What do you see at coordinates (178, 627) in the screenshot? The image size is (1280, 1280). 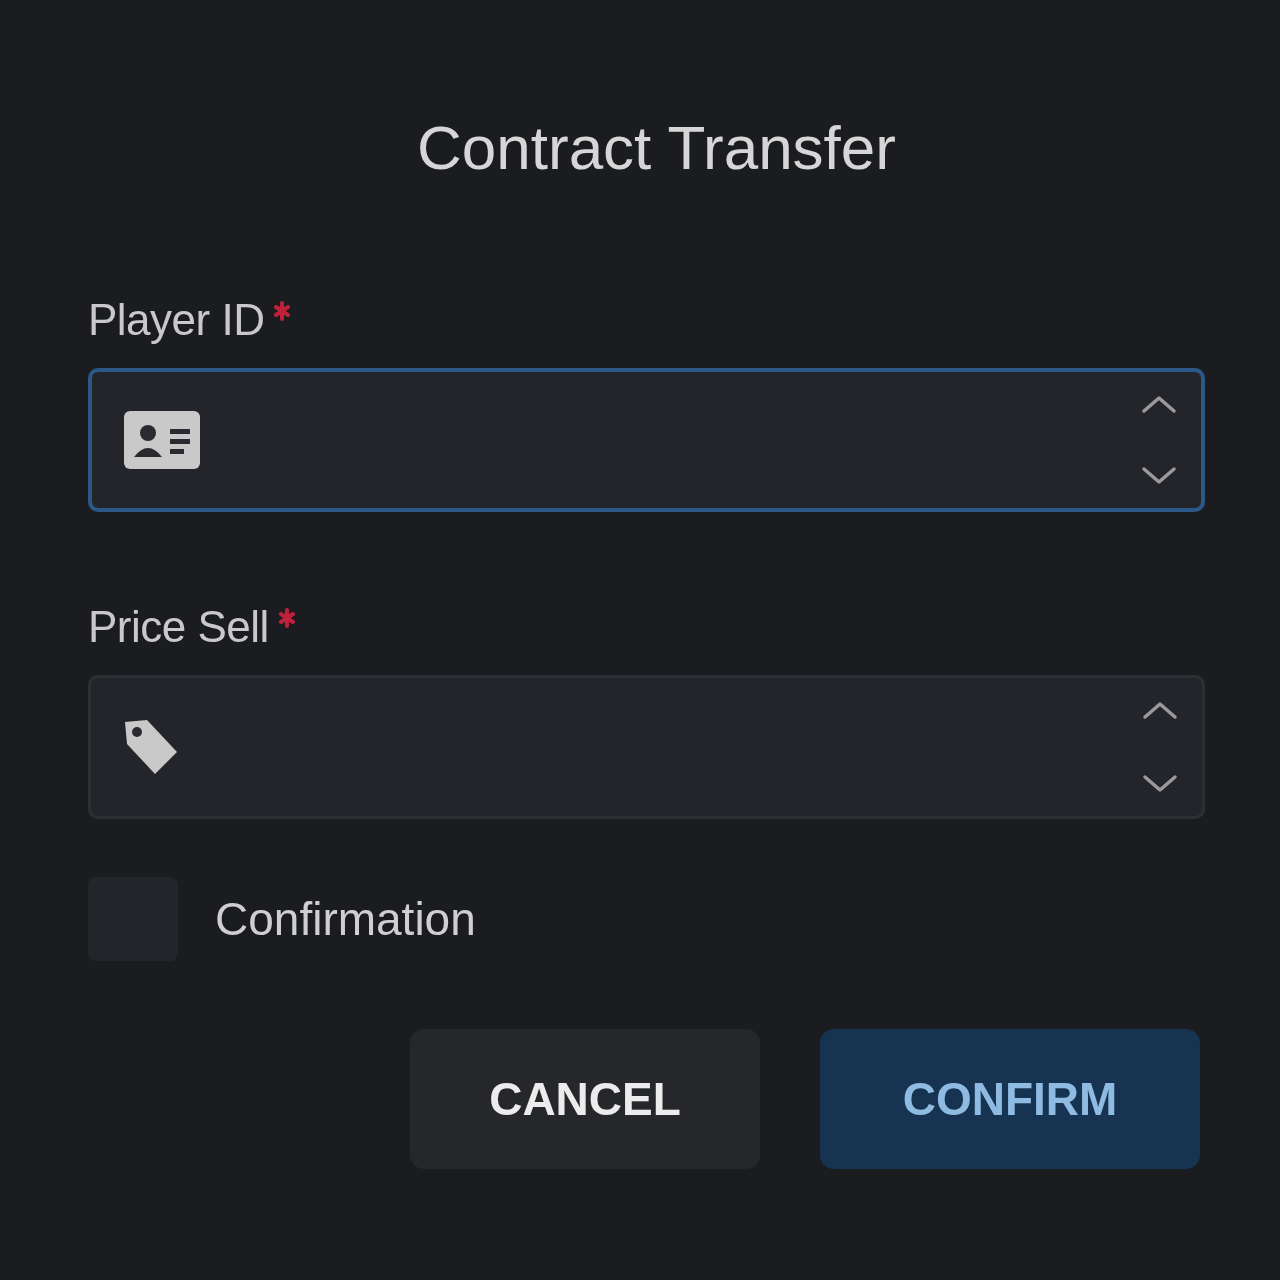 I see `field-label: Price Sell` at bounding box center [178, 627].